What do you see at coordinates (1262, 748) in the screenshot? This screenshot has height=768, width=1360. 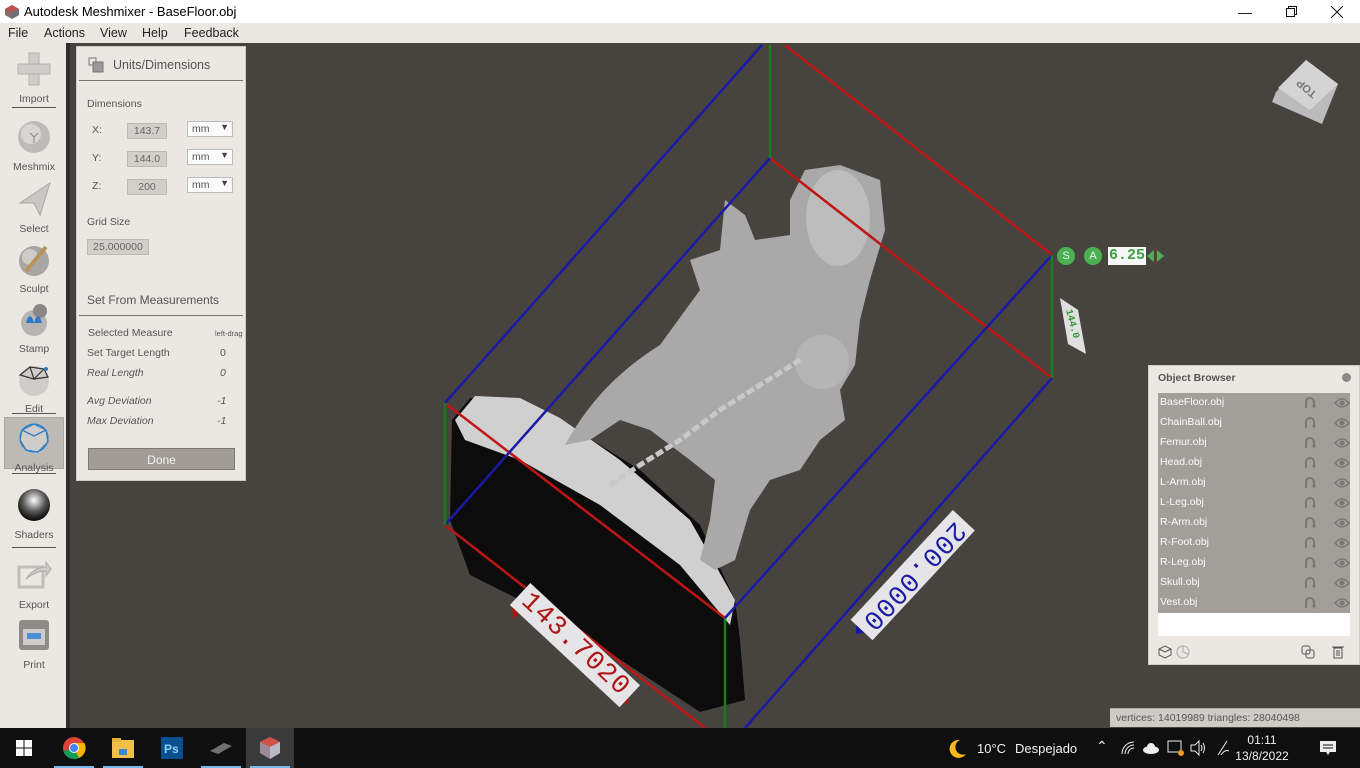 I see `system-clock: 01:11 13/8/2022` at bounding box center [1262, 748].